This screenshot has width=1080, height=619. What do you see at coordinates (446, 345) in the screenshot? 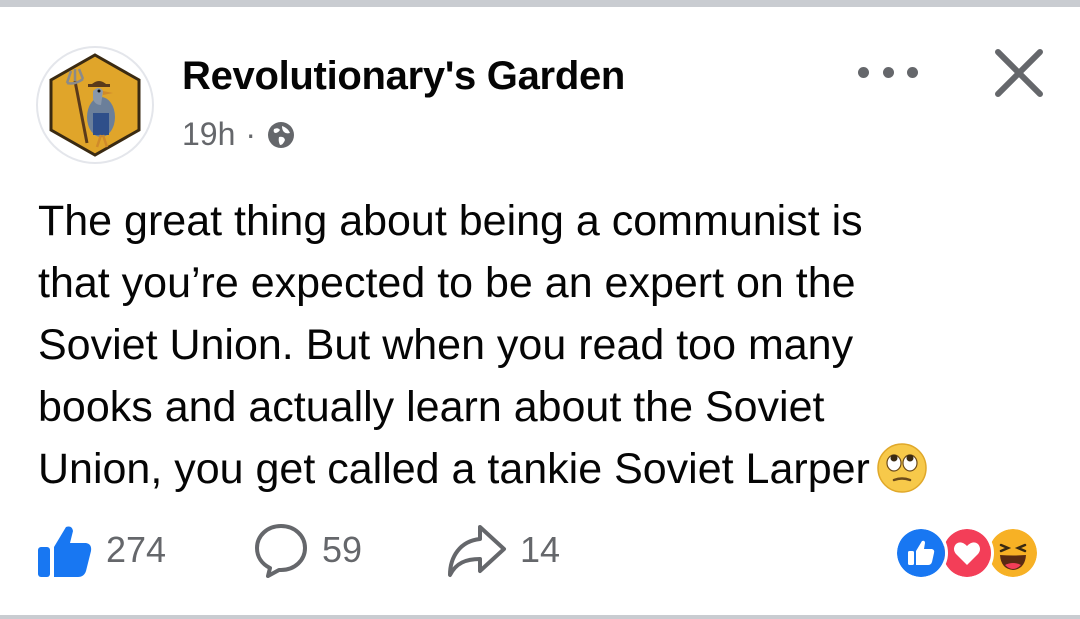
I see `post-text-line: Soviet Union. But when you read too many` at bounding box center [446, 345].